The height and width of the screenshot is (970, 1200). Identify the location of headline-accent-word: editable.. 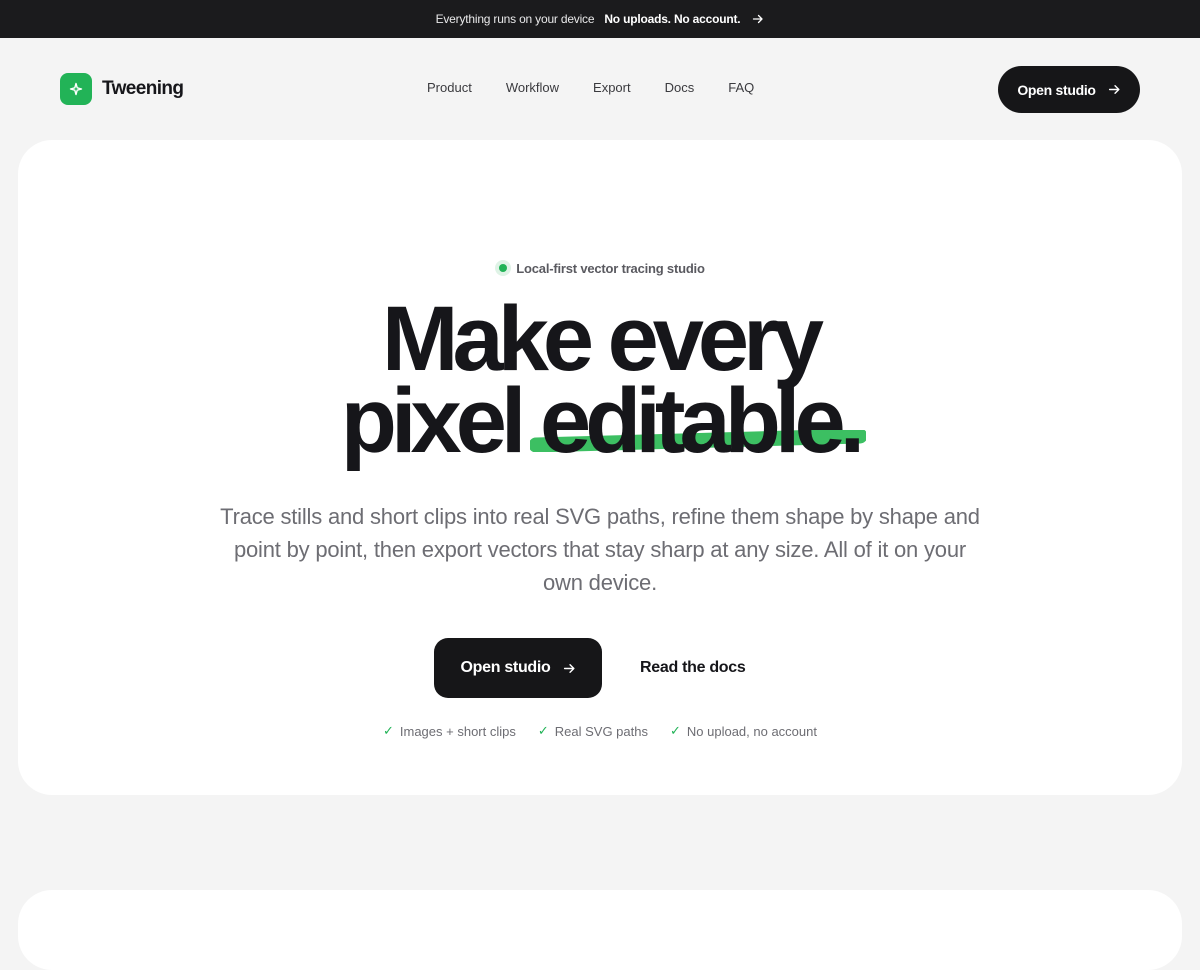
(698, 421).